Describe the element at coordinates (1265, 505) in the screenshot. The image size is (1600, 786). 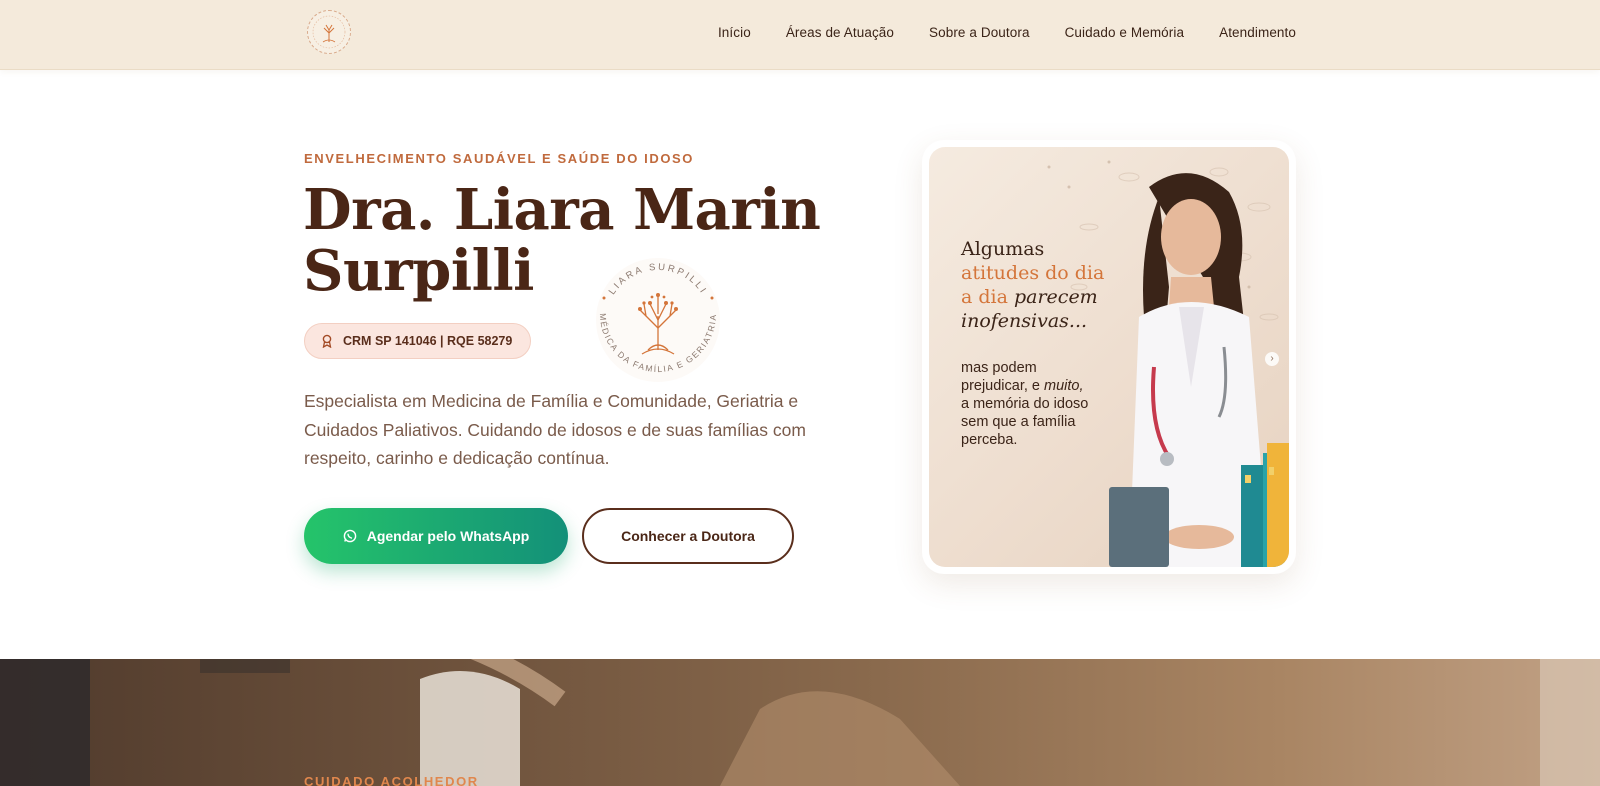
I see `books-illustration` at that location.